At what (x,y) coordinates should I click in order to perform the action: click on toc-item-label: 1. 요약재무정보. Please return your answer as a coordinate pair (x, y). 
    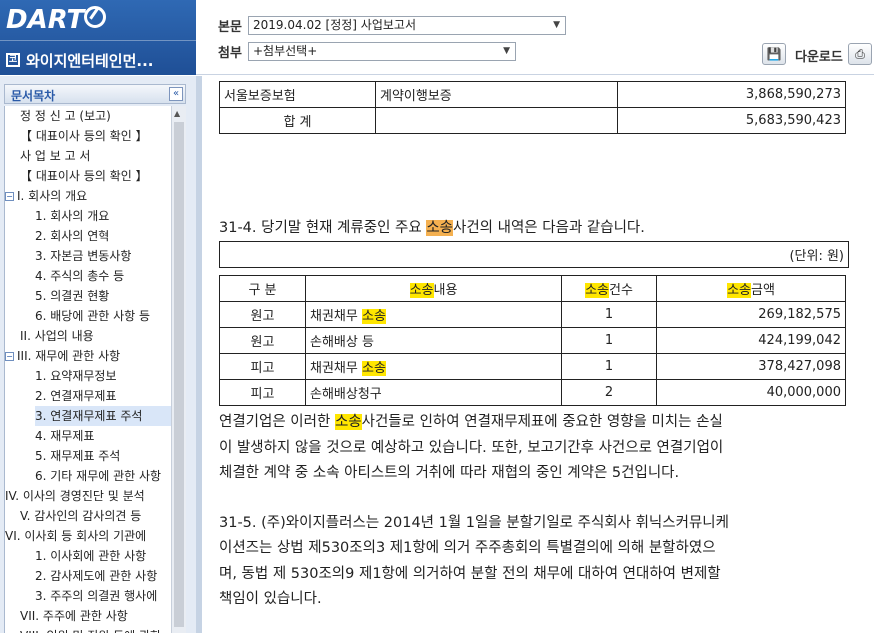
    Looking at the image, I should click on (76, 376).